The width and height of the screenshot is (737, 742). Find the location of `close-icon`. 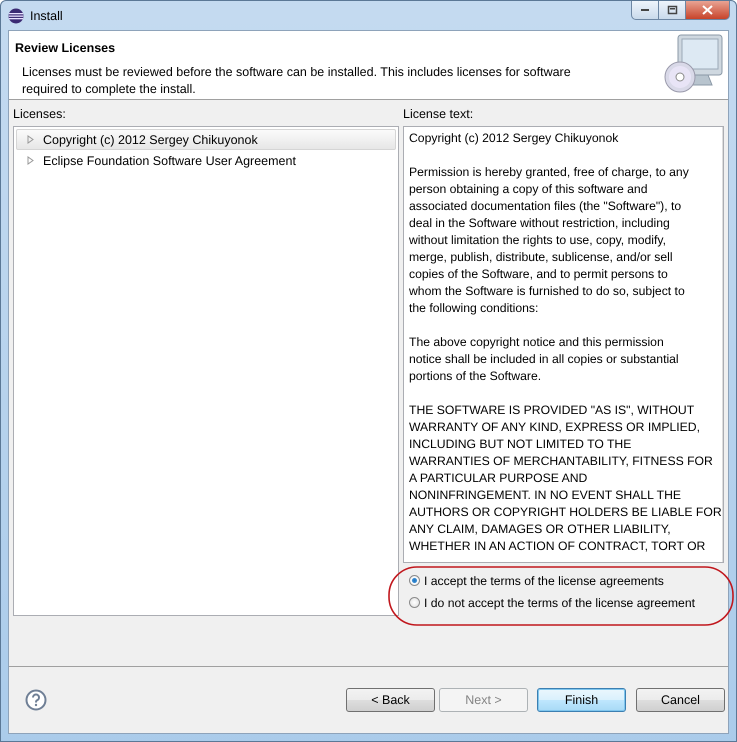

close-icon is located at coordinates (707, 10).